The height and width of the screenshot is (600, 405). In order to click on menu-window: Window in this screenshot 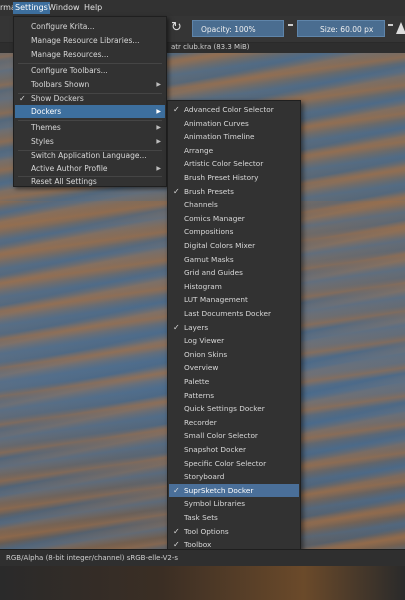, I will do `click(64, 7)`.